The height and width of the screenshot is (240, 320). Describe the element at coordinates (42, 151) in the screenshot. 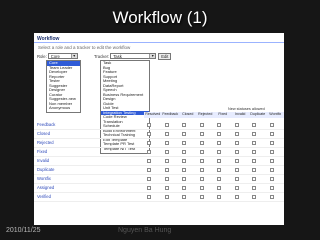

I see `status-row-label: Fixed` at that location.